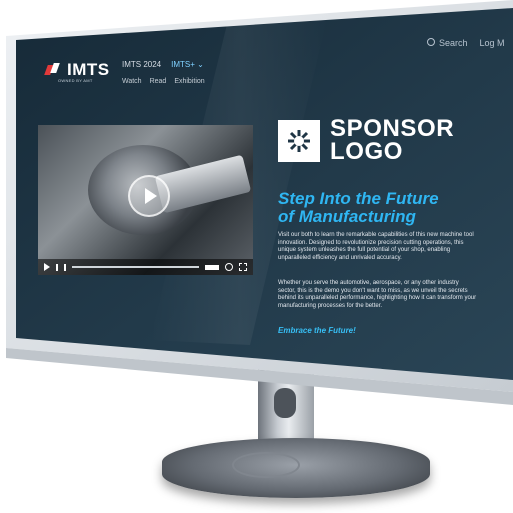 The image size is (513, 513). What do you see at coordinates (212, 267) in the screenshot?
I see `volume-icon` at bounding box center [212, 267].